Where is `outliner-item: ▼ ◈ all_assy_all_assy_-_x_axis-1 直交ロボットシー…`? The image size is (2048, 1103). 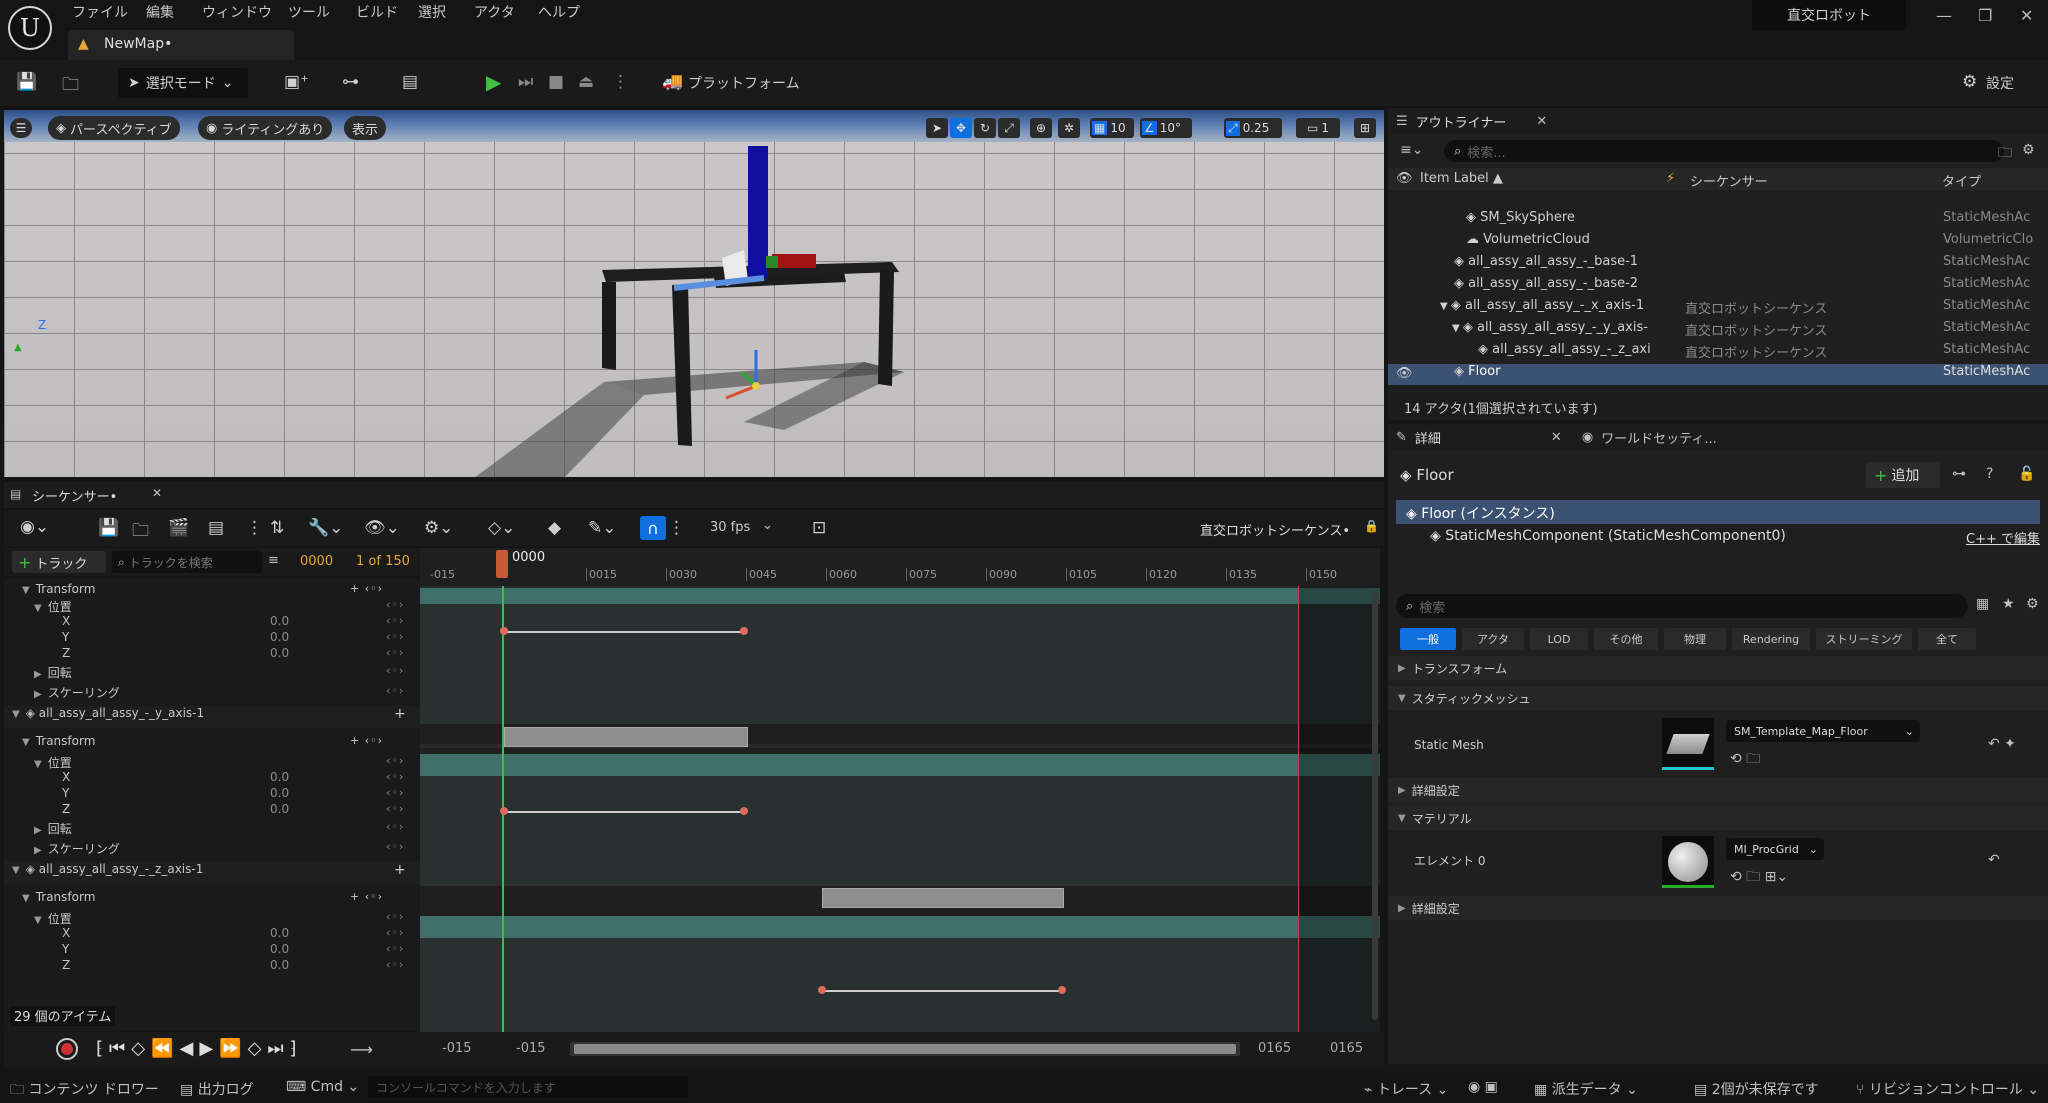 outliner-item: ▼ ◈ all_assy_all_assy_-_x_axis-1 直交ロボットシー… is located at coordinates (1718, 308).